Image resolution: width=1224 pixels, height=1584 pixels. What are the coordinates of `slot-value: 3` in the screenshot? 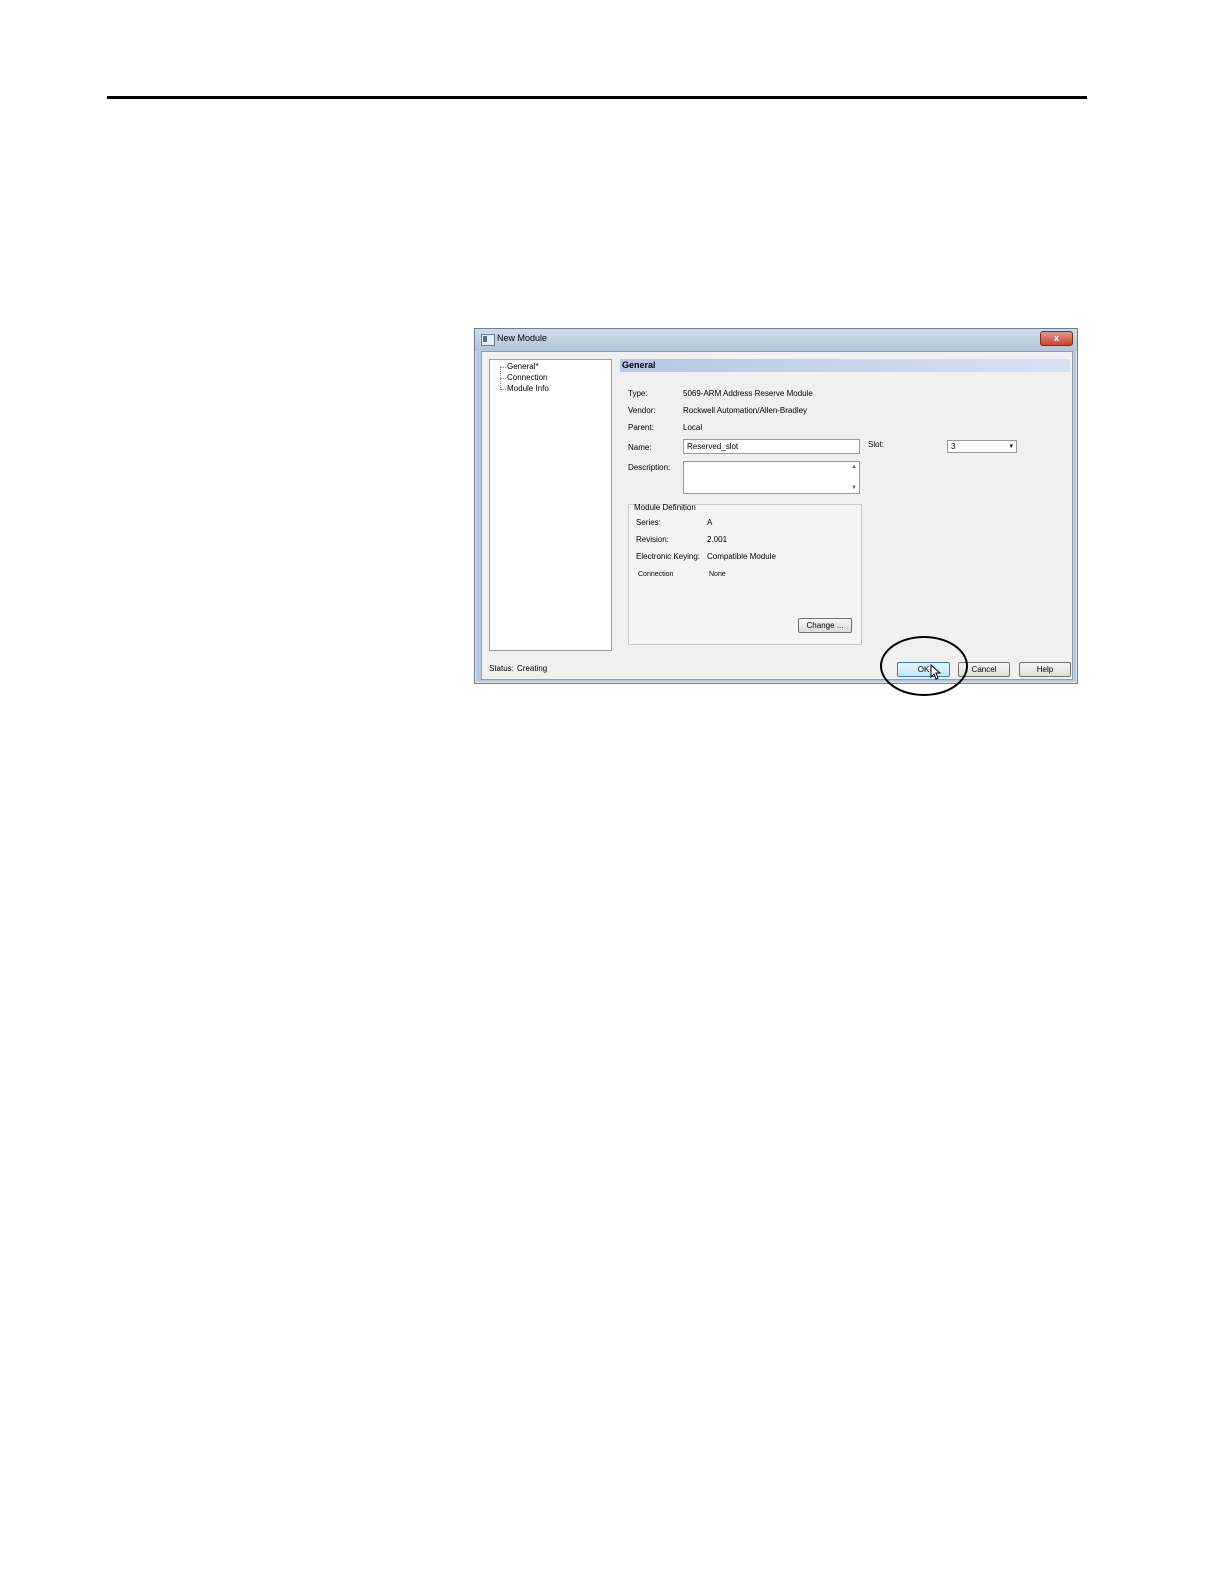 It's located at (953, 446).